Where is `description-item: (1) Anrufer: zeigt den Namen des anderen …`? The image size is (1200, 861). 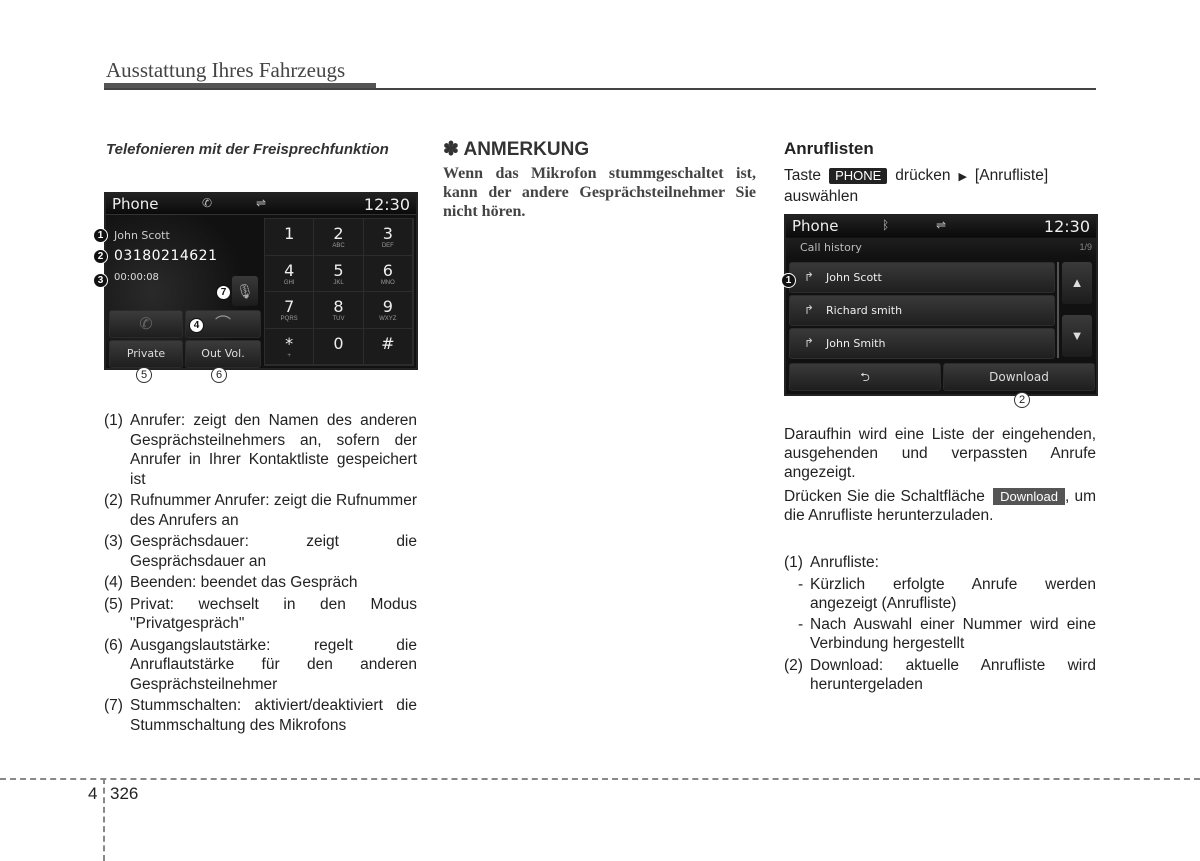
description-item: (1) Anrufer: zeigt den Namen des anderen … is located at coordinates (260, 450).